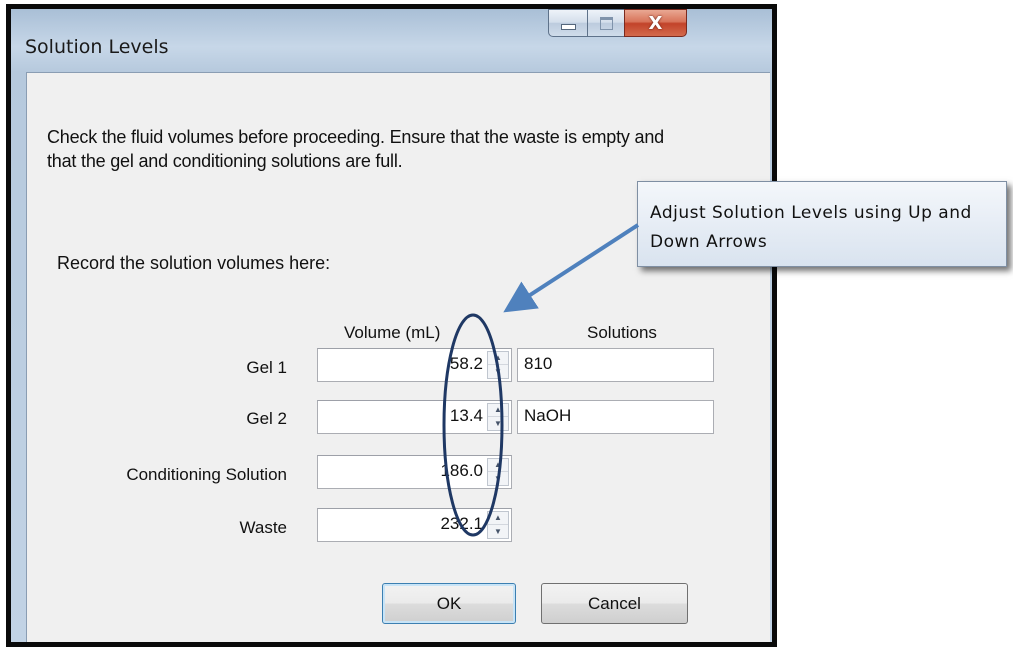 This screenshot has width=1013, height=651. Describe the element at coordinates (538, 363) in the screenshot. I see `solution-value: 810` at that location.